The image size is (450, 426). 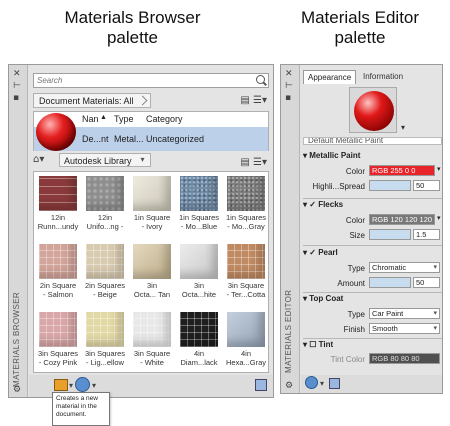 What do you see at coordinates (152, 294) in the screenshot?
I see `material-tile-sublabel: Octa... Tan` at bounding box center [152, 294].